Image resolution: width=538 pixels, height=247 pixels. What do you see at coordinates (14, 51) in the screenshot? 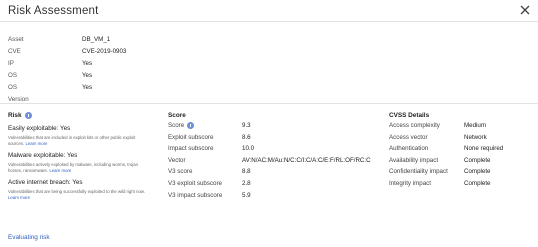
I see `info-key: CVE` at bounding box center [14, 51].